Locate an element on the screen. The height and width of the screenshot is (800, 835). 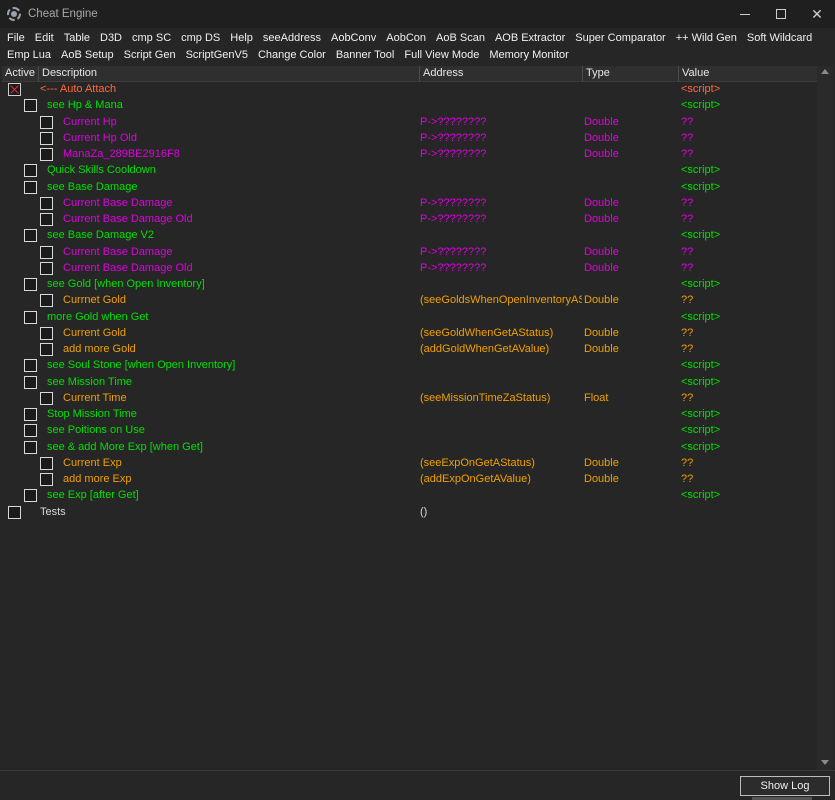
row-description: Current Base Damage is located at coordinates (117, 203).